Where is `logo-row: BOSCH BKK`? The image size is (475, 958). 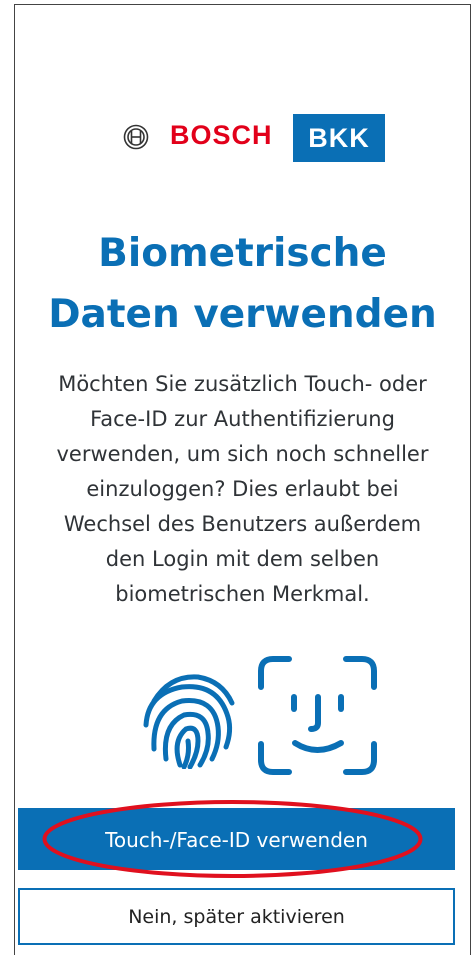
logo-row: BOSCH BKK is located at coordinates (242, 137).